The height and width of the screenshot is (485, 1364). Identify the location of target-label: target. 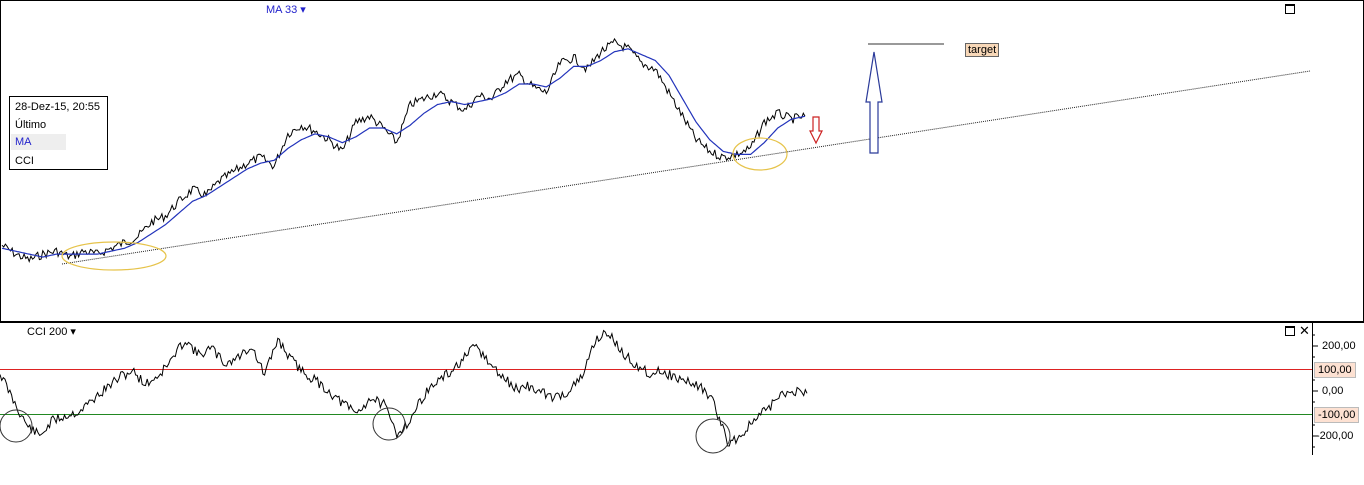
(982, 50).